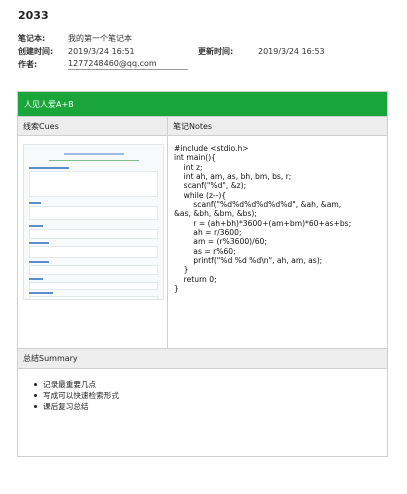 The width and height of the screenshot is (407, 494). What do you see at coordinates (32, 38) in the screenshot?
I see `notebook-label: 笔记本:` at bounding box center [32, 38].